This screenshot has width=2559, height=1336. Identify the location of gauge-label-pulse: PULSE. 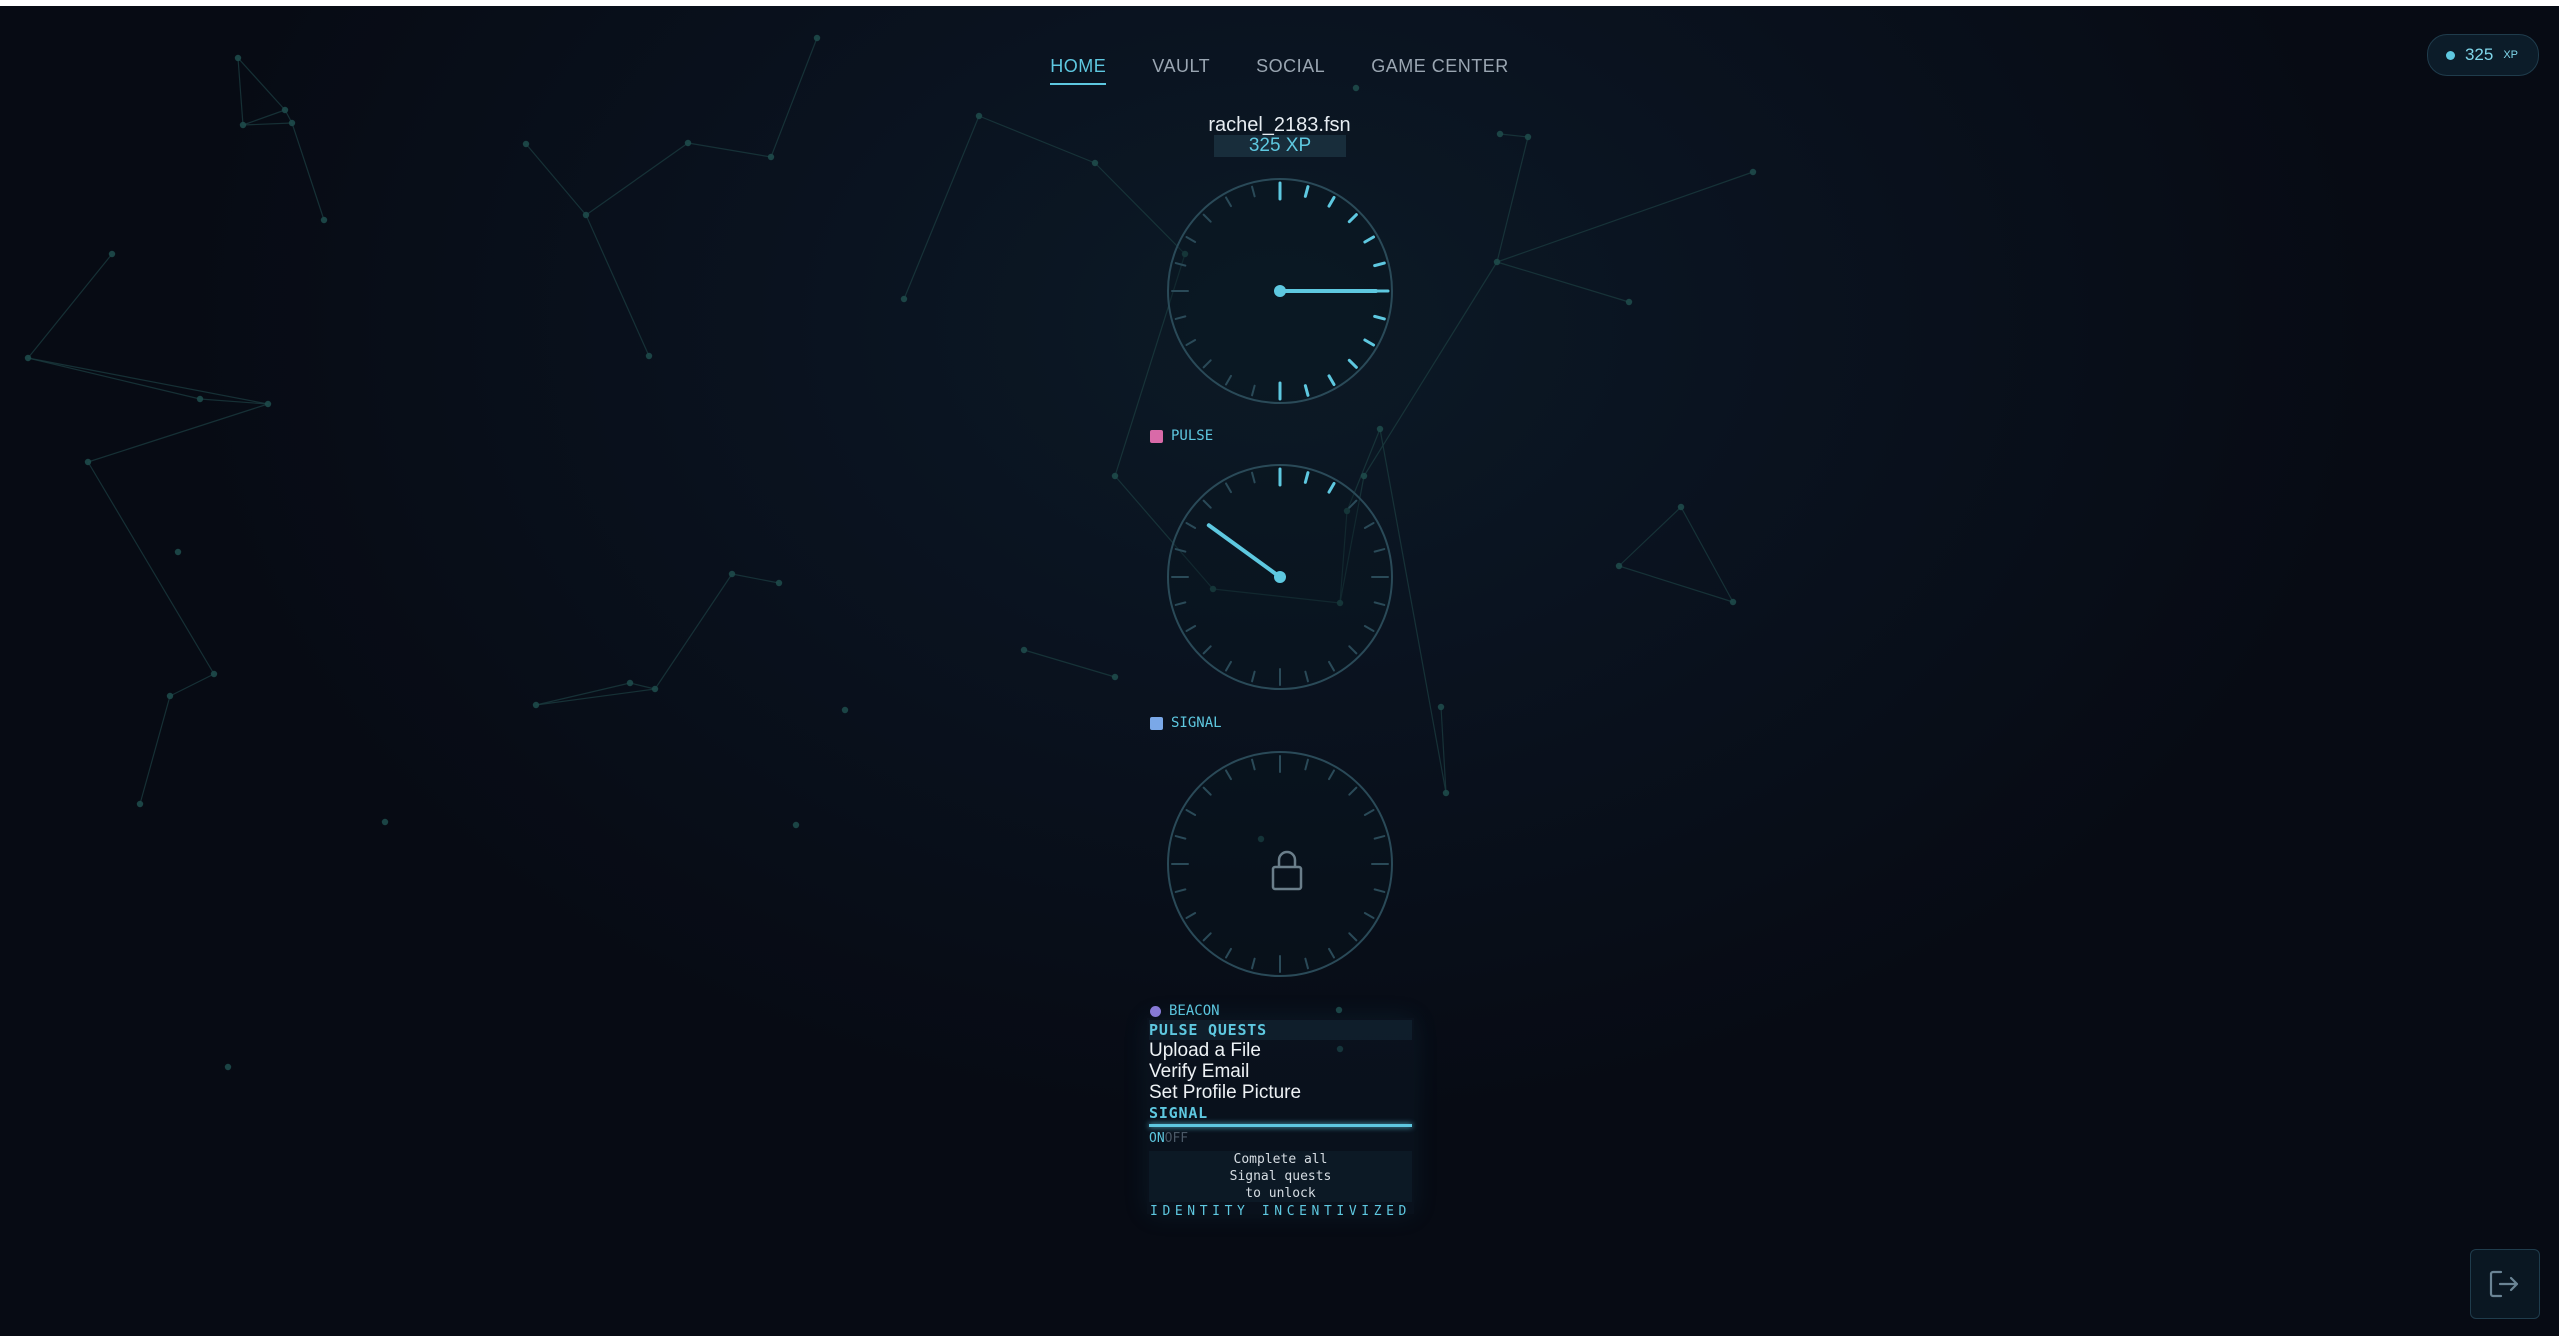
(1181, 436).